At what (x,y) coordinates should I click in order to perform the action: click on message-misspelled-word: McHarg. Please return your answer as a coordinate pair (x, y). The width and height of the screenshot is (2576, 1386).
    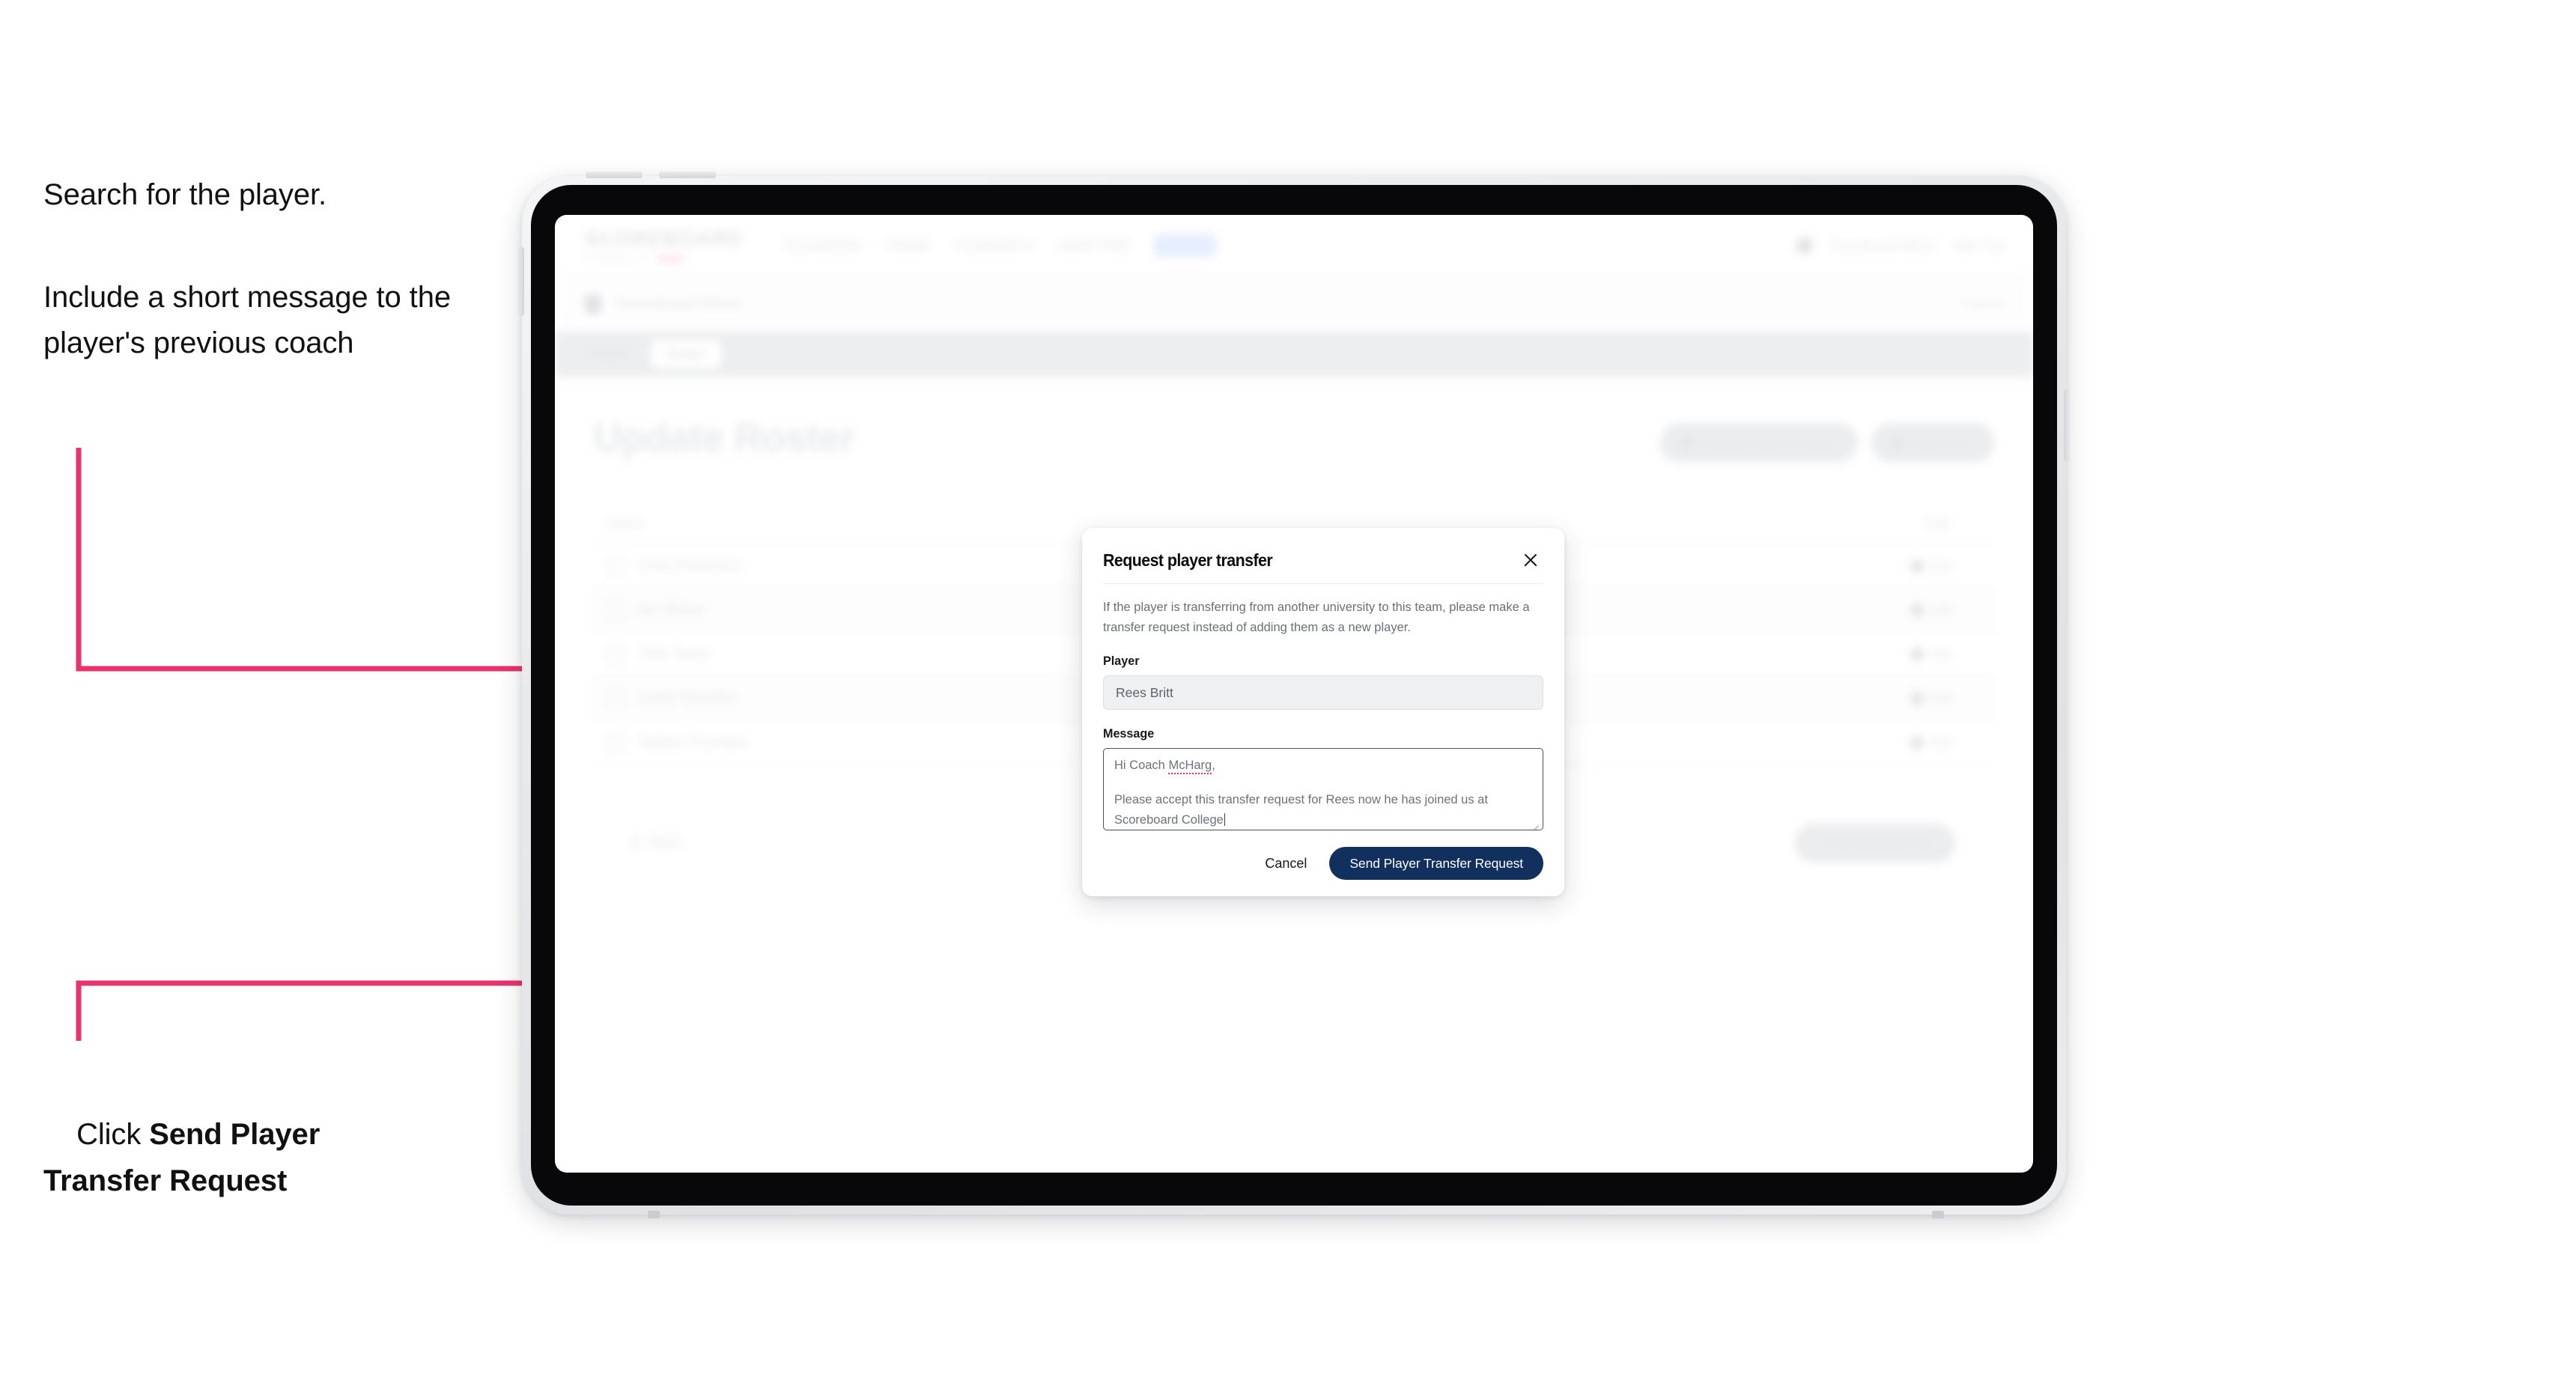
    Looking at the image, I should click on (1190, 767).